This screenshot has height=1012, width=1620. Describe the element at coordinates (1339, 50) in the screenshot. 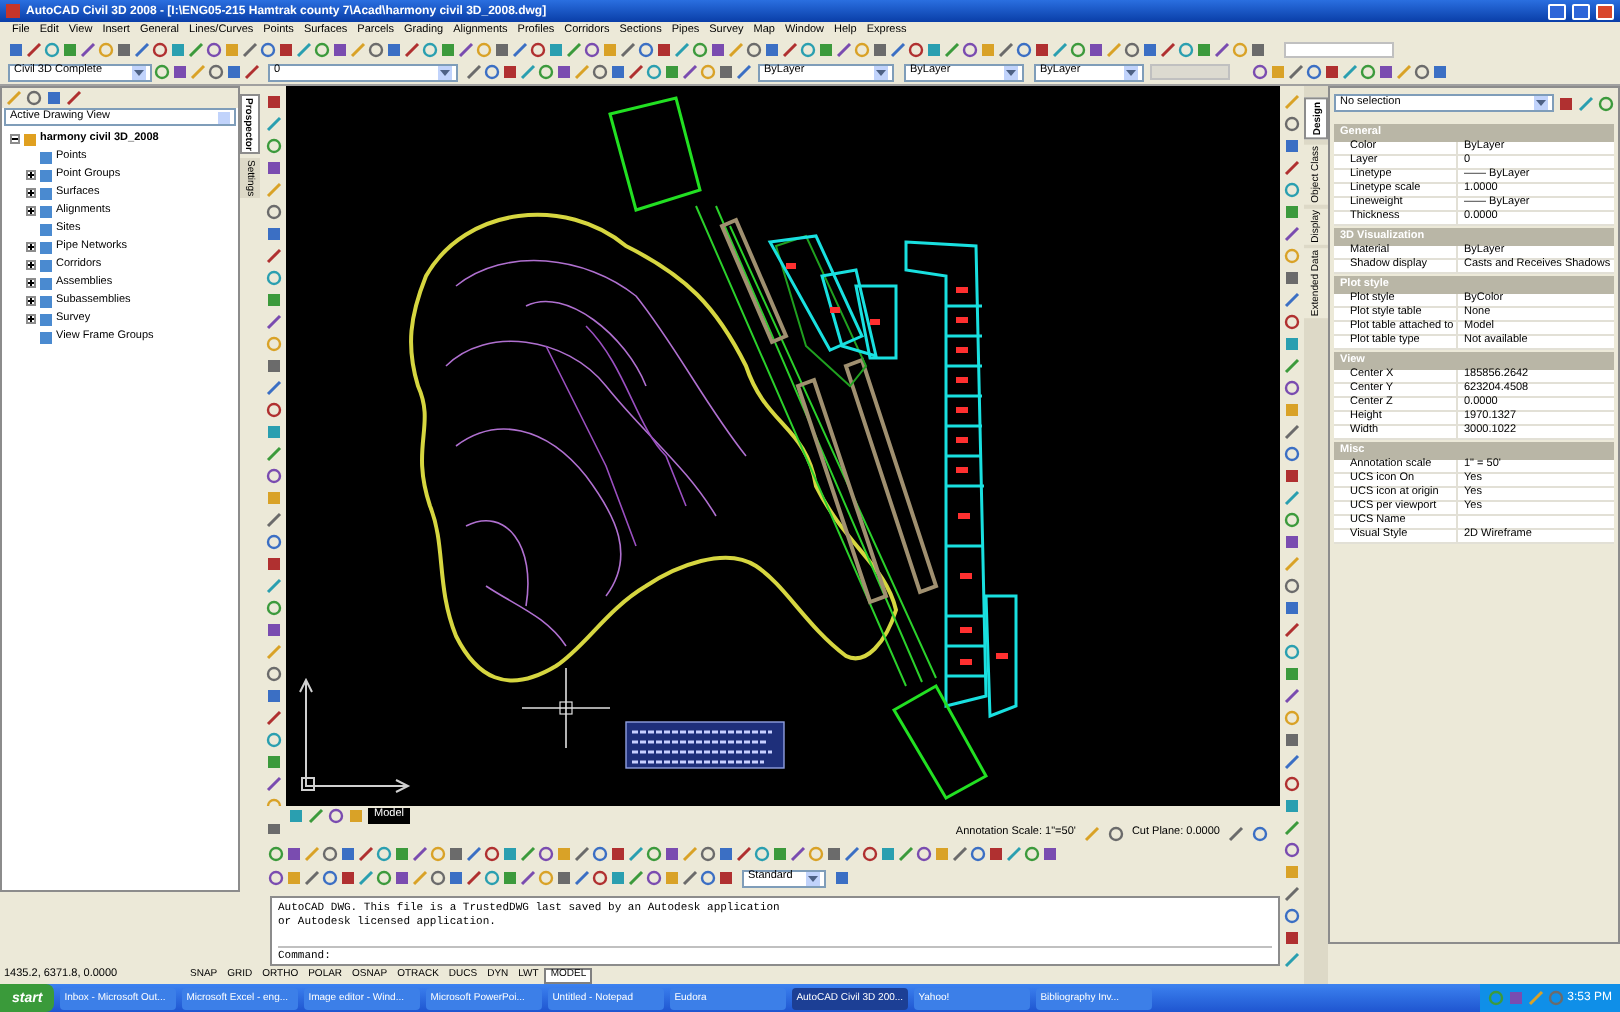

I see `help-search-field` at that location.